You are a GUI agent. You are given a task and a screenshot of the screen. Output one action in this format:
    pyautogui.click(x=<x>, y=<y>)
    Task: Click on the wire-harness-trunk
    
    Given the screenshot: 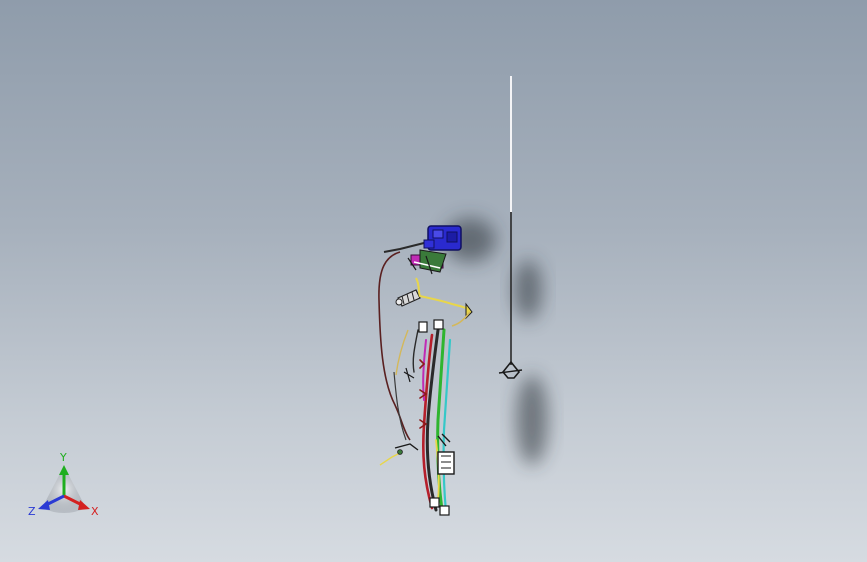 What is the action you would take?
    pyautogui.click(x=432, y=421)
    